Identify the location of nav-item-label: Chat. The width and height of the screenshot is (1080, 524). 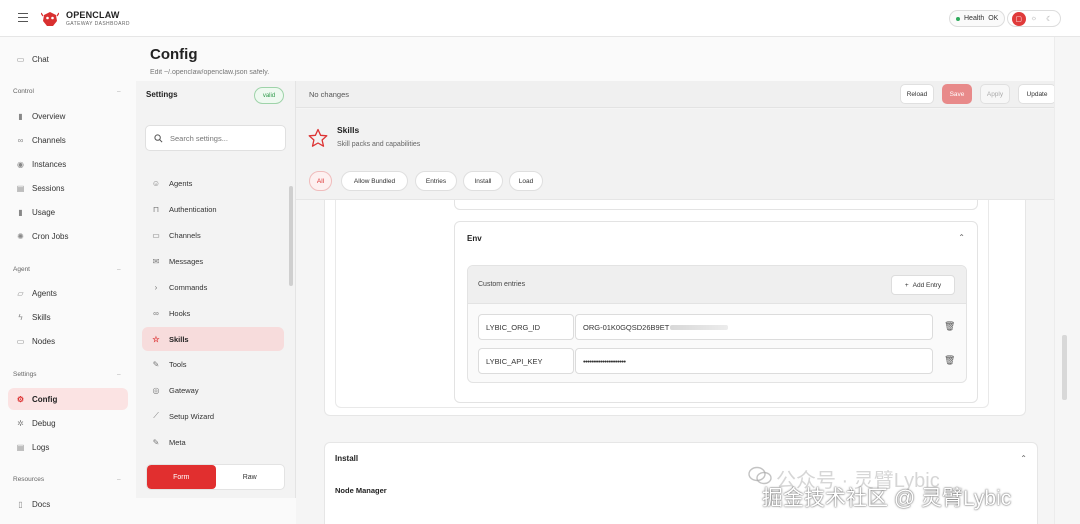
(40, 59).